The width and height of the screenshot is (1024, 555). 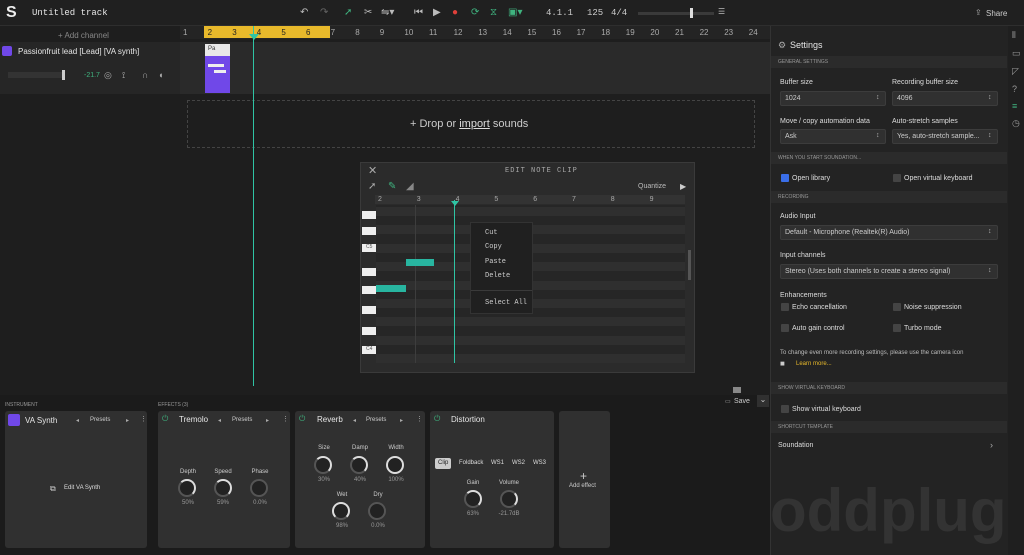 I want to click on share-button: Share, so click(x=996, y=13).